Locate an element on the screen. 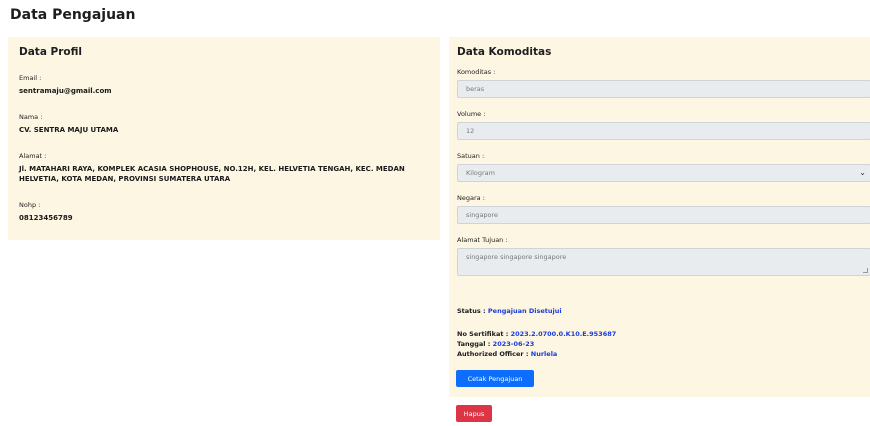 This screenshot has width=870, height=426. volume-field: 12 is located at coordinates (663, 131).